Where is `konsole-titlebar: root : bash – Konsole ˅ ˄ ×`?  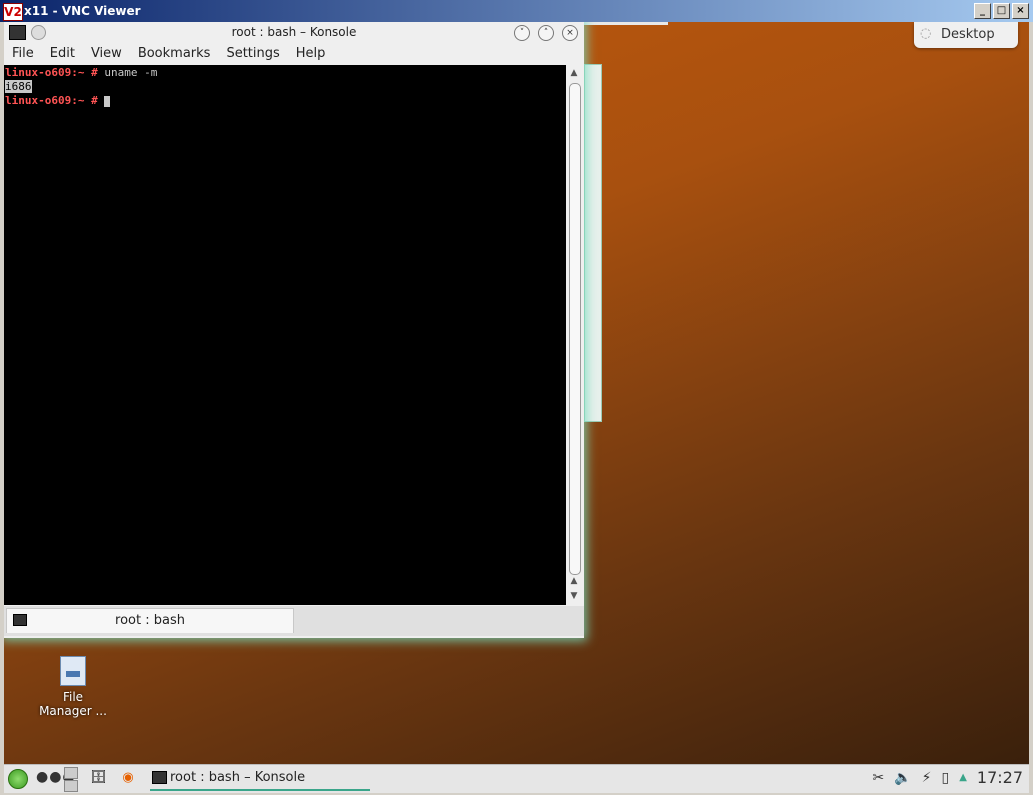
konsole-titlebar: root : bash – Konsole ˅ ˄ × is located at coordinates (294, 33).